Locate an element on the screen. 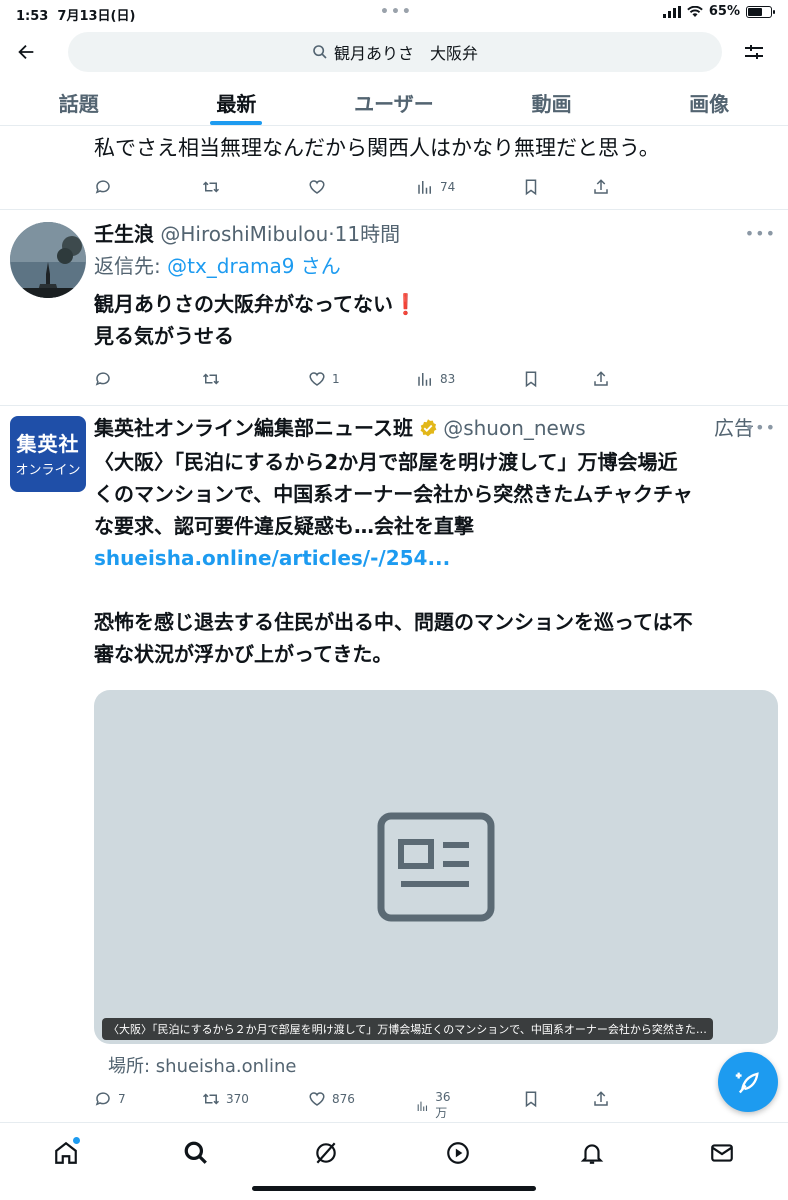 The width and height of the screenshot is (788, 1200). avatar: 集英社 オンライン is located at coordinates (48, 454).